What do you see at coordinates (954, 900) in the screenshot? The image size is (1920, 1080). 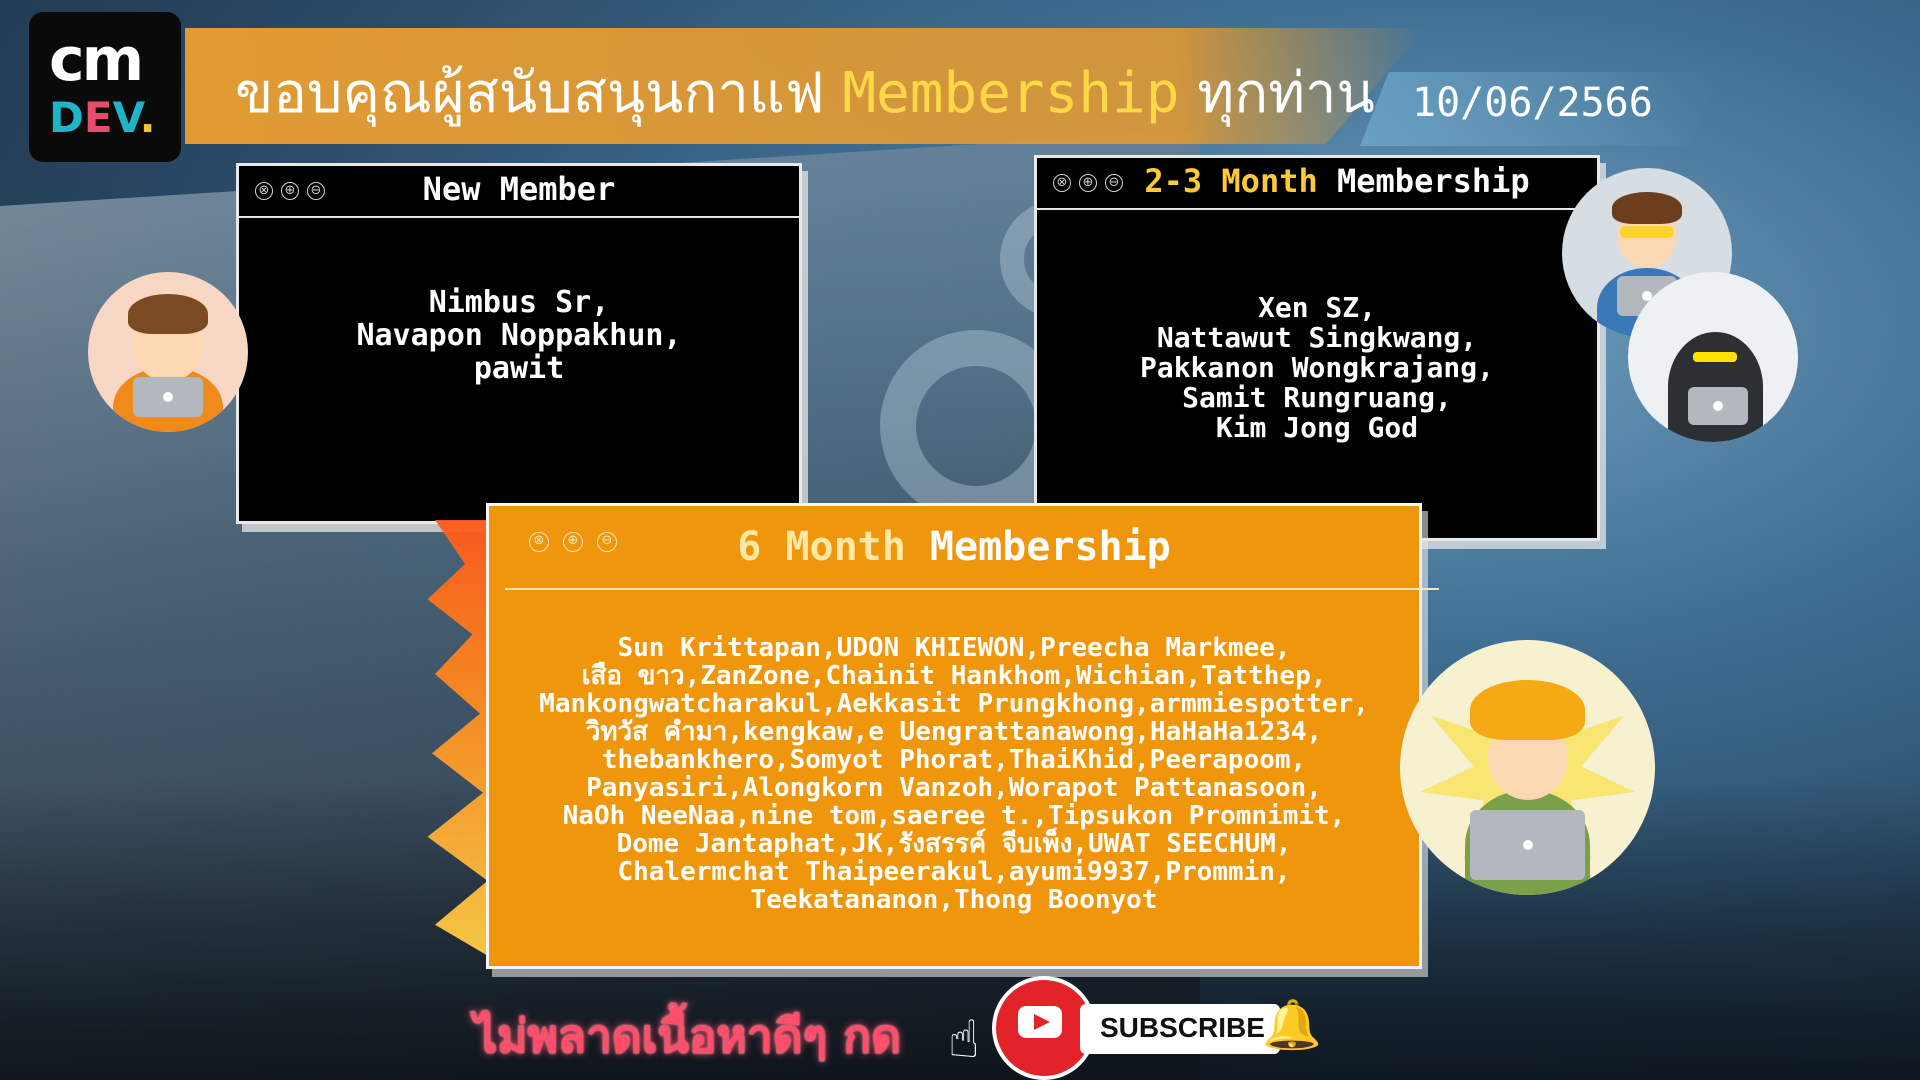 I see `member-line: Teekatananon,Thong Boonyot` at bounding box center [954, 900].